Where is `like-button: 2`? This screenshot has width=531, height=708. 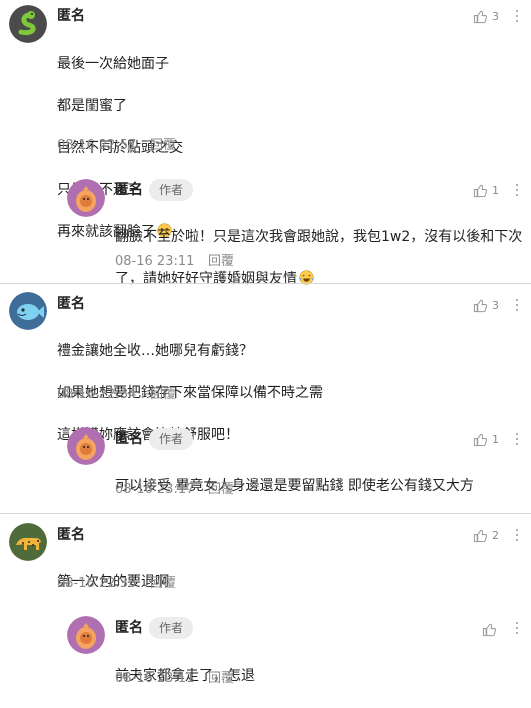 like-button: 2 is located at coordinates (486, 535).